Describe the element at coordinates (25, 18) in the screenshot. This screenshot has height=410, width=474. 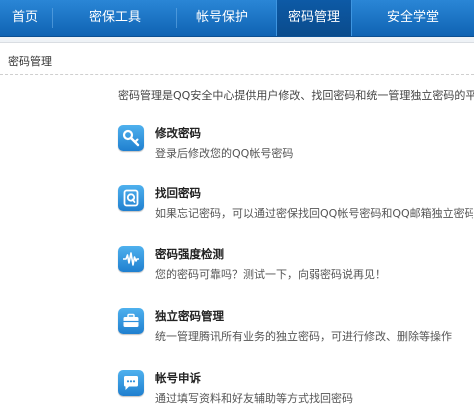
I see `nav-tab-home: 首页` at that location.